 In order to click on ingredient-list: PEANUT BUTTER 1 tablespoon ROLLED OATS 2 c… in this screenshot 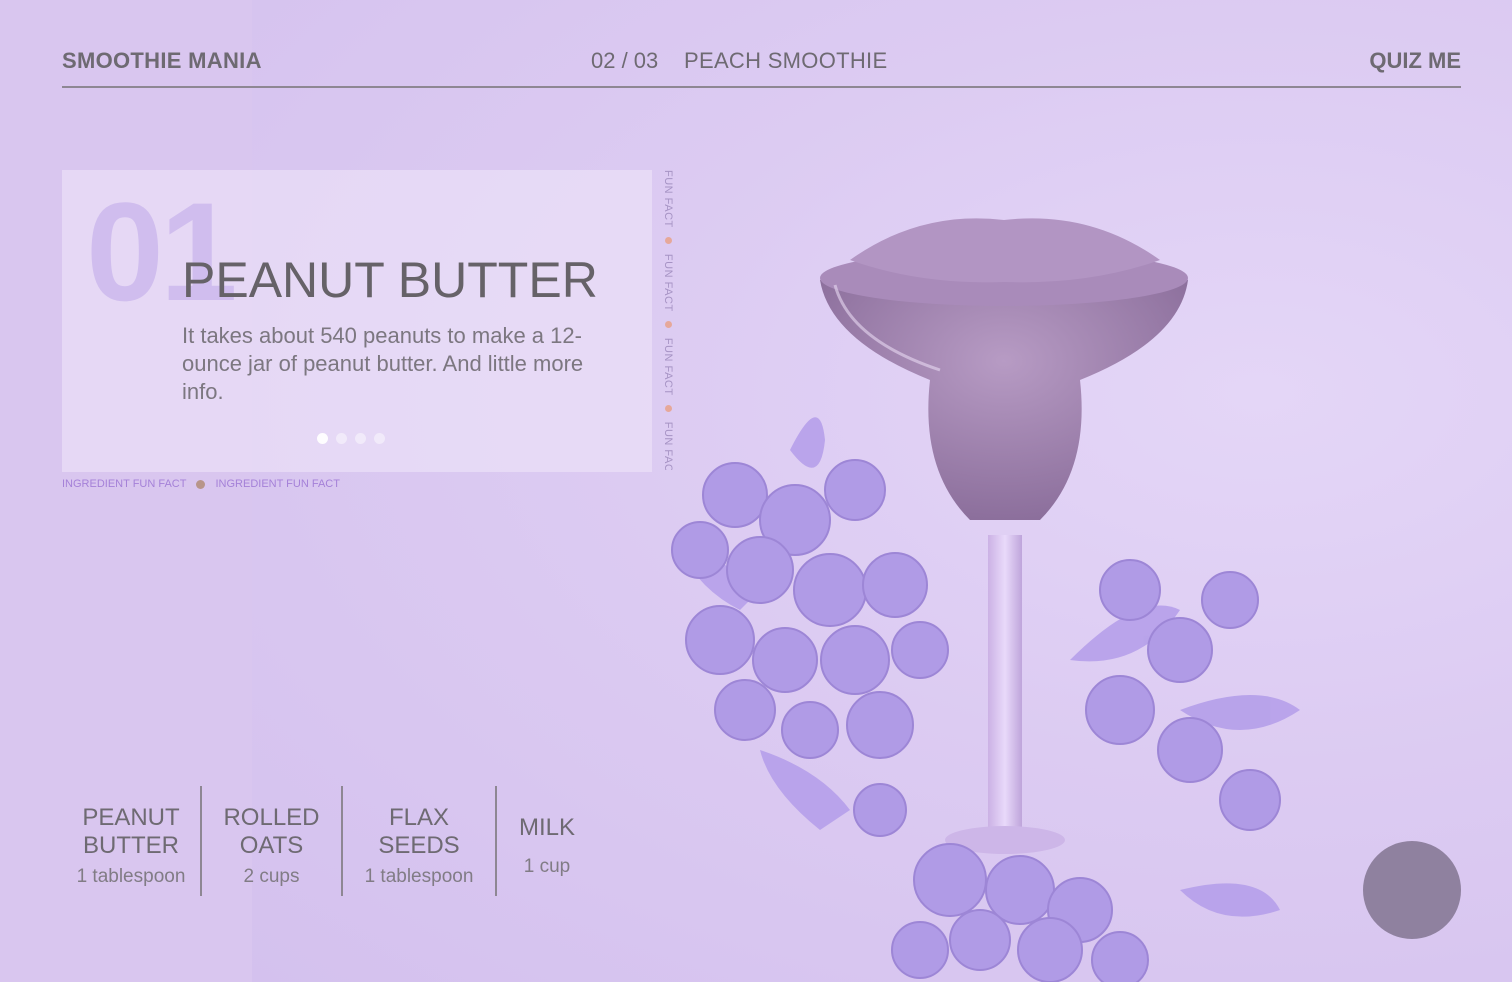, I will do `click(329, 841)`.